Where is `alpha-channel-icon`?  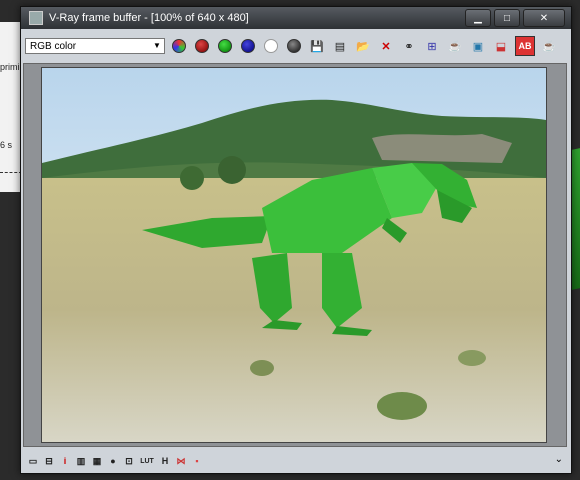 alpha-channel-icon is located at coordinates (271, 46).